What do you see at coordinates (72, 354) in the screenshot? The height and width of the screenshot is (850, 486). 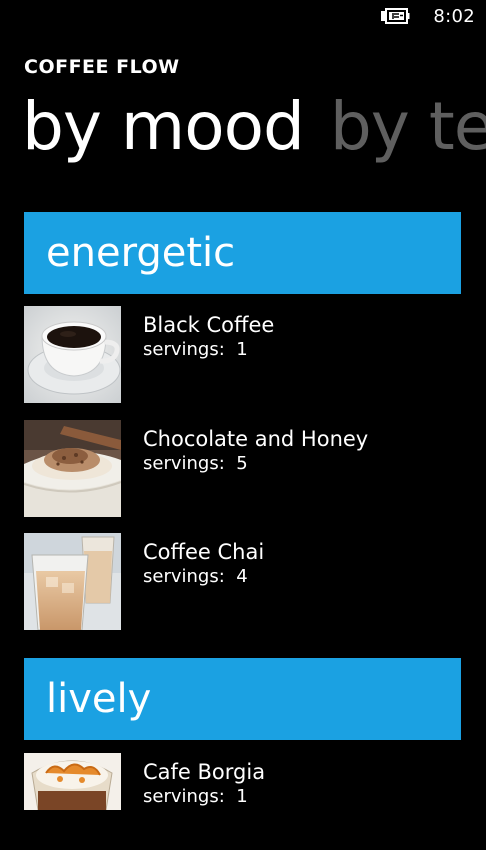 I see `black-coffee-photo` at bounding box center [72, 354].